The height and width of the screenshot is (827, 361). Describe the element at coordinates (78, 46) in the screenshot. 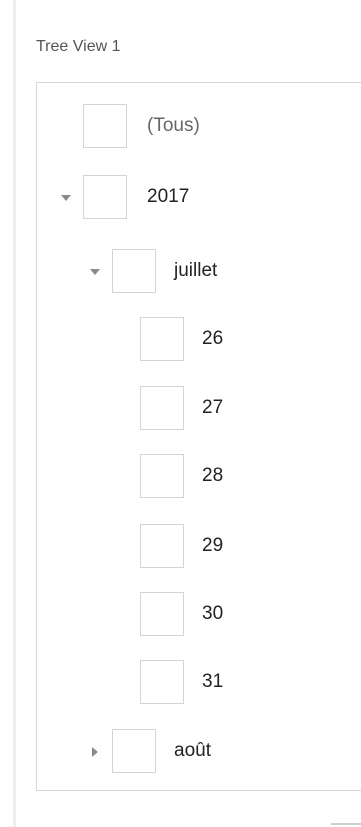

I see `panel-title: Tree View 1` at that location.